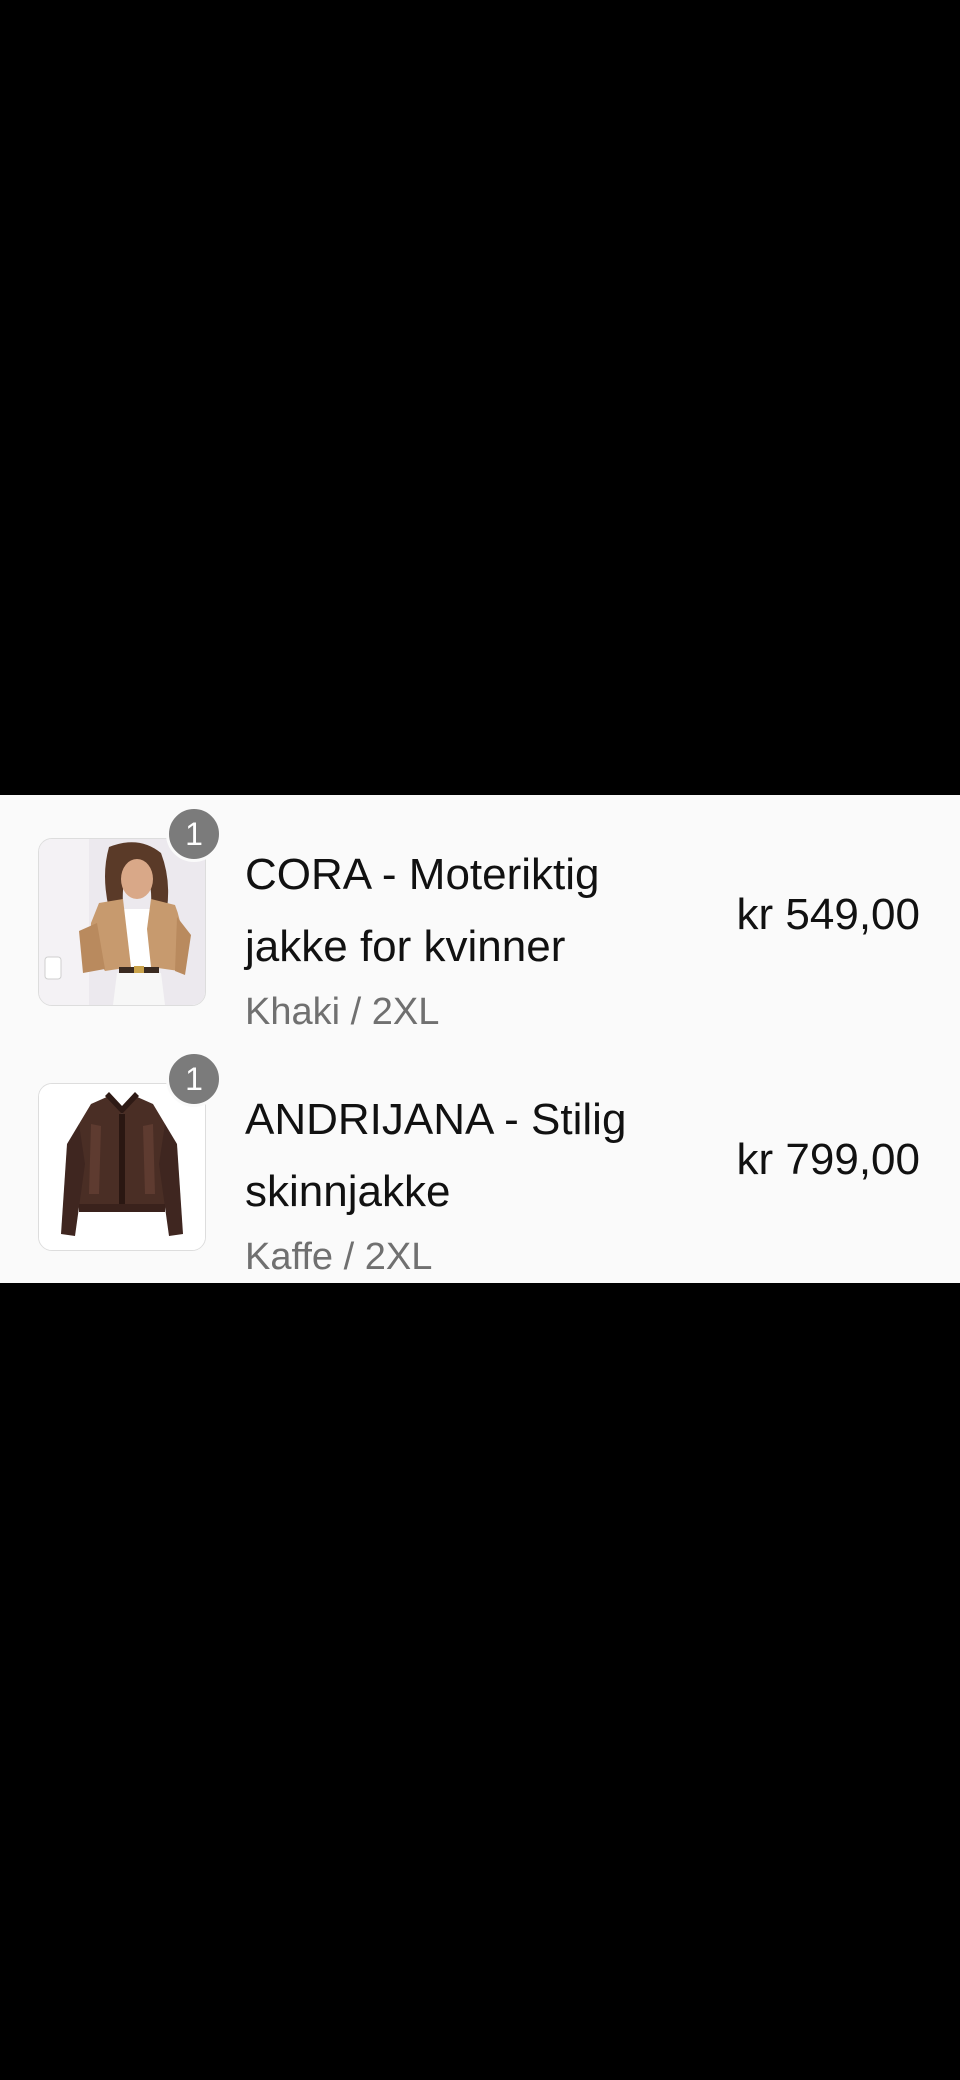  I want to click on product-title: ANDRIJANA - Stilig skinnjakke, so click(436, 1155).